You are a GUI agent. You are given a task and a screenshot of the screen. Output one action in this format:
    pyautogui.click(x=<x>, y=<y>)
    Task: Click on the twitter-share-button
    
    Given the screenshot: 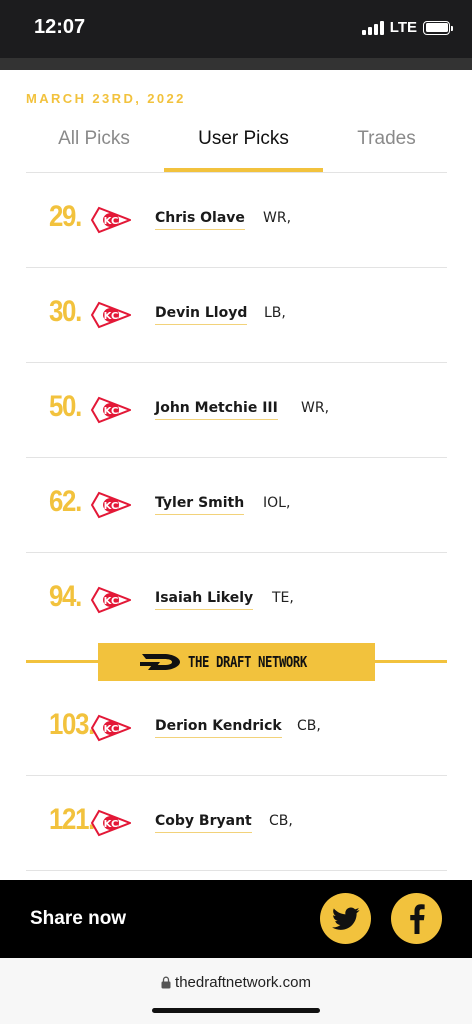 What is the action you would take?
    pyautogui.click(x=345, y=918)
    